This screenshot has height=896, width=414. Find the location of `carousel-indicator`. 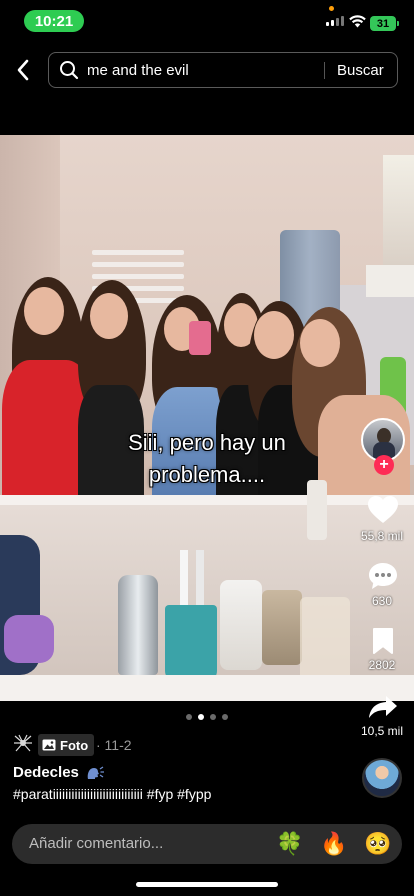

carousel-indicator is located at coordinates (207, 717).